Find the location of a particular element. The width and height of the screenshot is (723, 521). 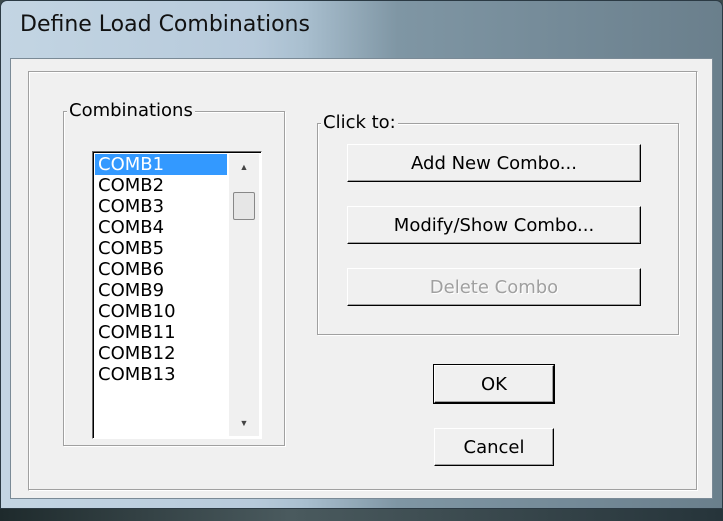

list-item: COMB4 is located at coordinates (161, 227).